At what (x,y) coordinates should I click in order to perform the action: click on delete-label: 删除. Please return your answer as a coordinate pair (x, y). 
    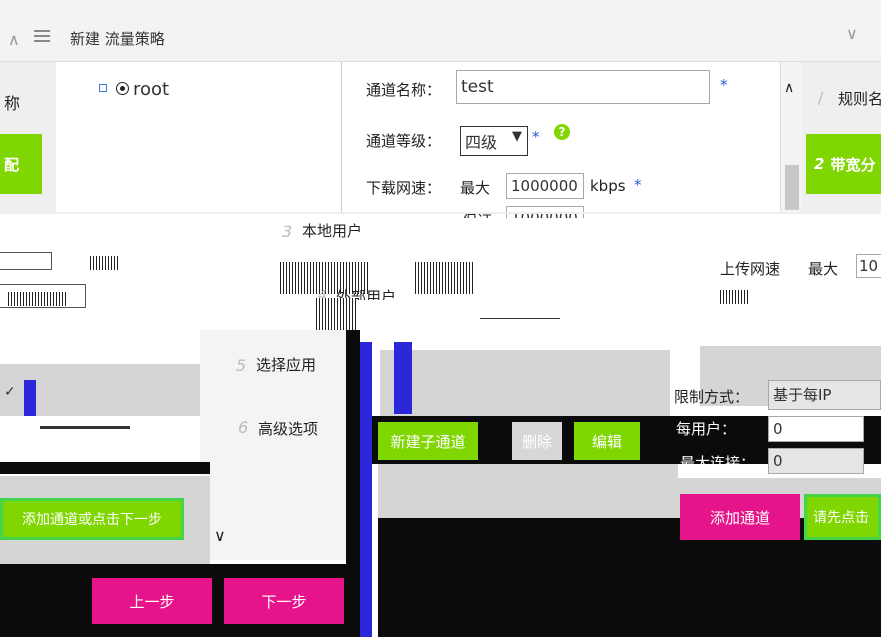
    Looking at the image, I should click on (536, 441).